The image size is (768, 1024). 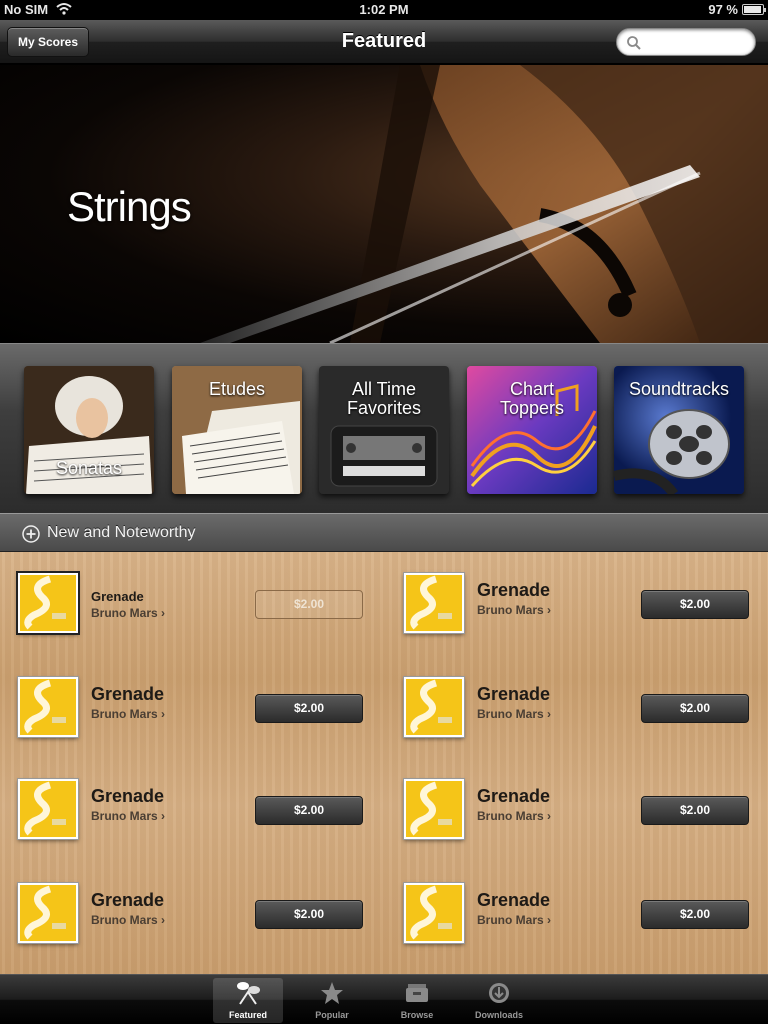 What do you see at coordinates (248, 993) in the screenshot?
I see `featured-icon` at bounding box center [248, 993].